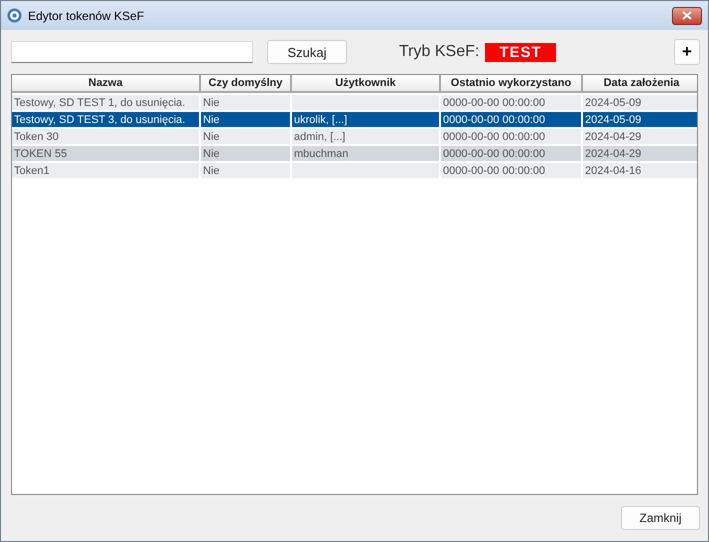 The height and width of the screenshot is (542, 709). Describe the element at coordinates (354, 169) in the screenshot. I see `table-row: Token1 Nie 0000-00-00 00:00:00 2024-04-16` at that location.